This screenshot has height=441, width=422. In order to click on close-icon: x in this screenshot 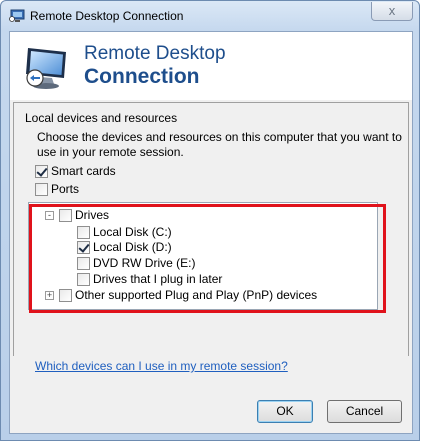, I will do `click(392, 10)`.